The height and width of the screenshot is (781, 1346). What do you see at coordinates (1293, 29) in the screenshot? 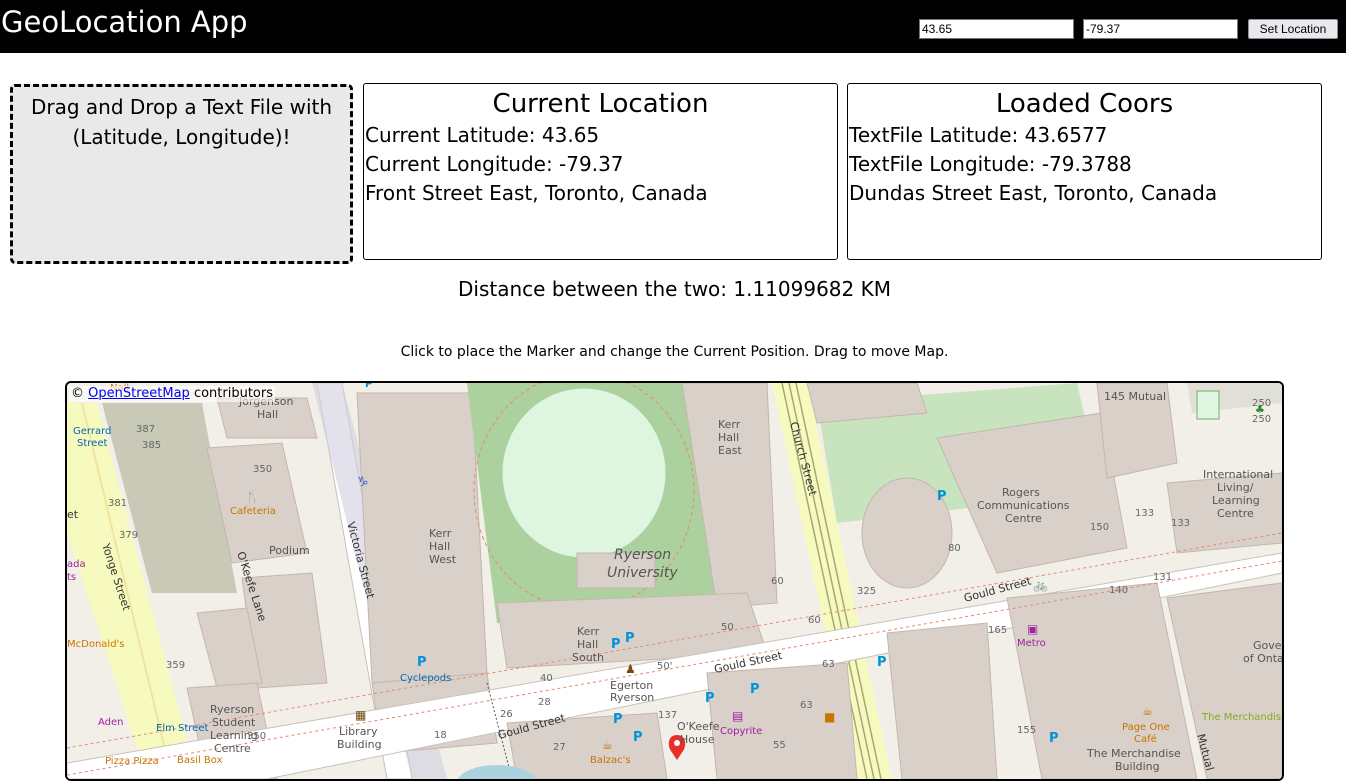
I see `set-location-button: Set Location` at bounding box center [1293, 29].